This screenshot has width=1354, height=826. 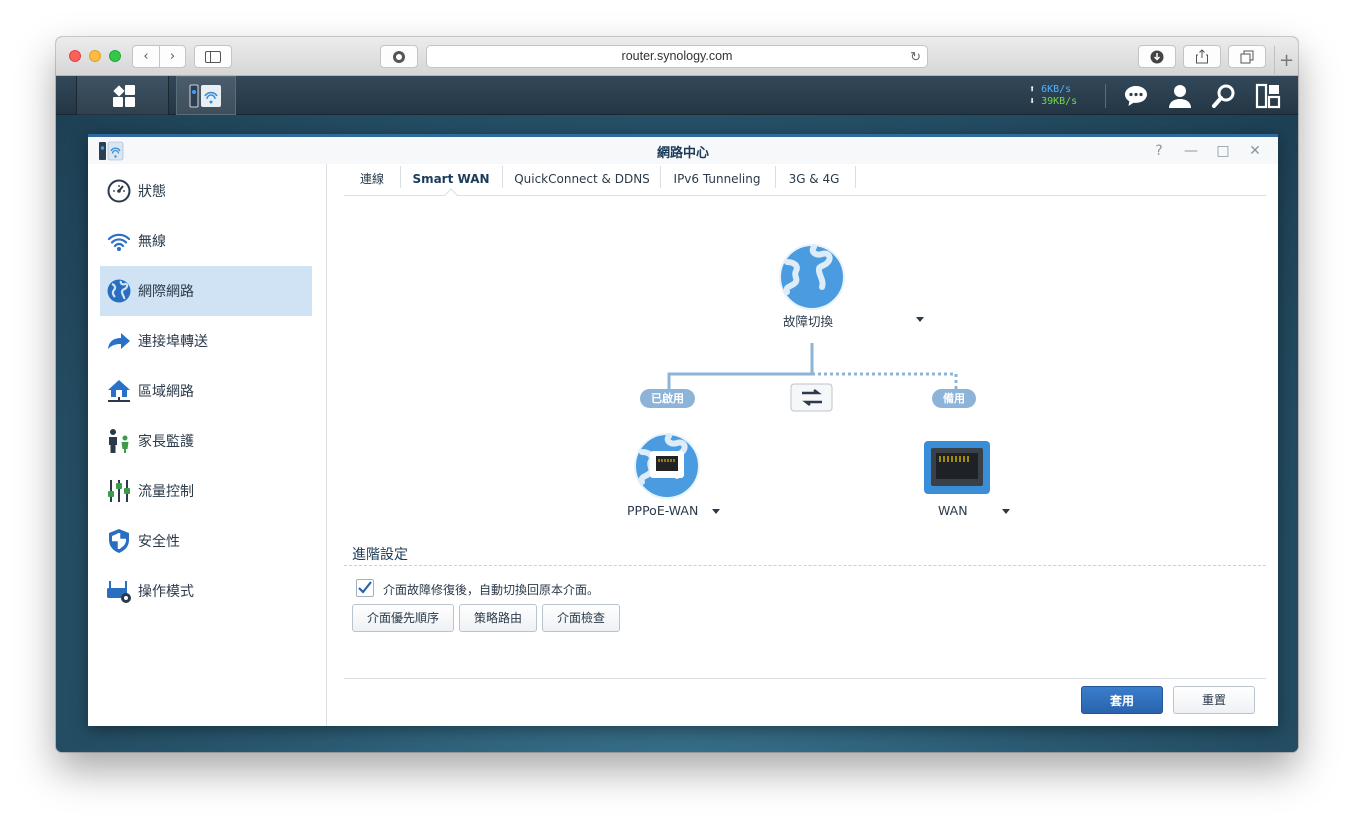 What do you see at coordinates (1180, 96) in the screenshot?
I see `user-icon` at bounding box center [1180, 96].